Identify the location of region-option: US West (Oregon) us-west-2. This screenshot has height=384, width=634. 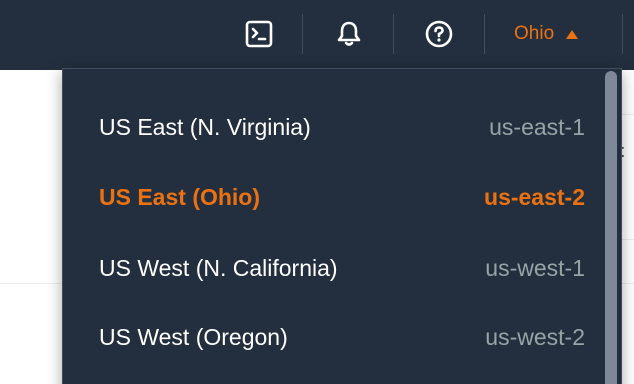
(331, 337).